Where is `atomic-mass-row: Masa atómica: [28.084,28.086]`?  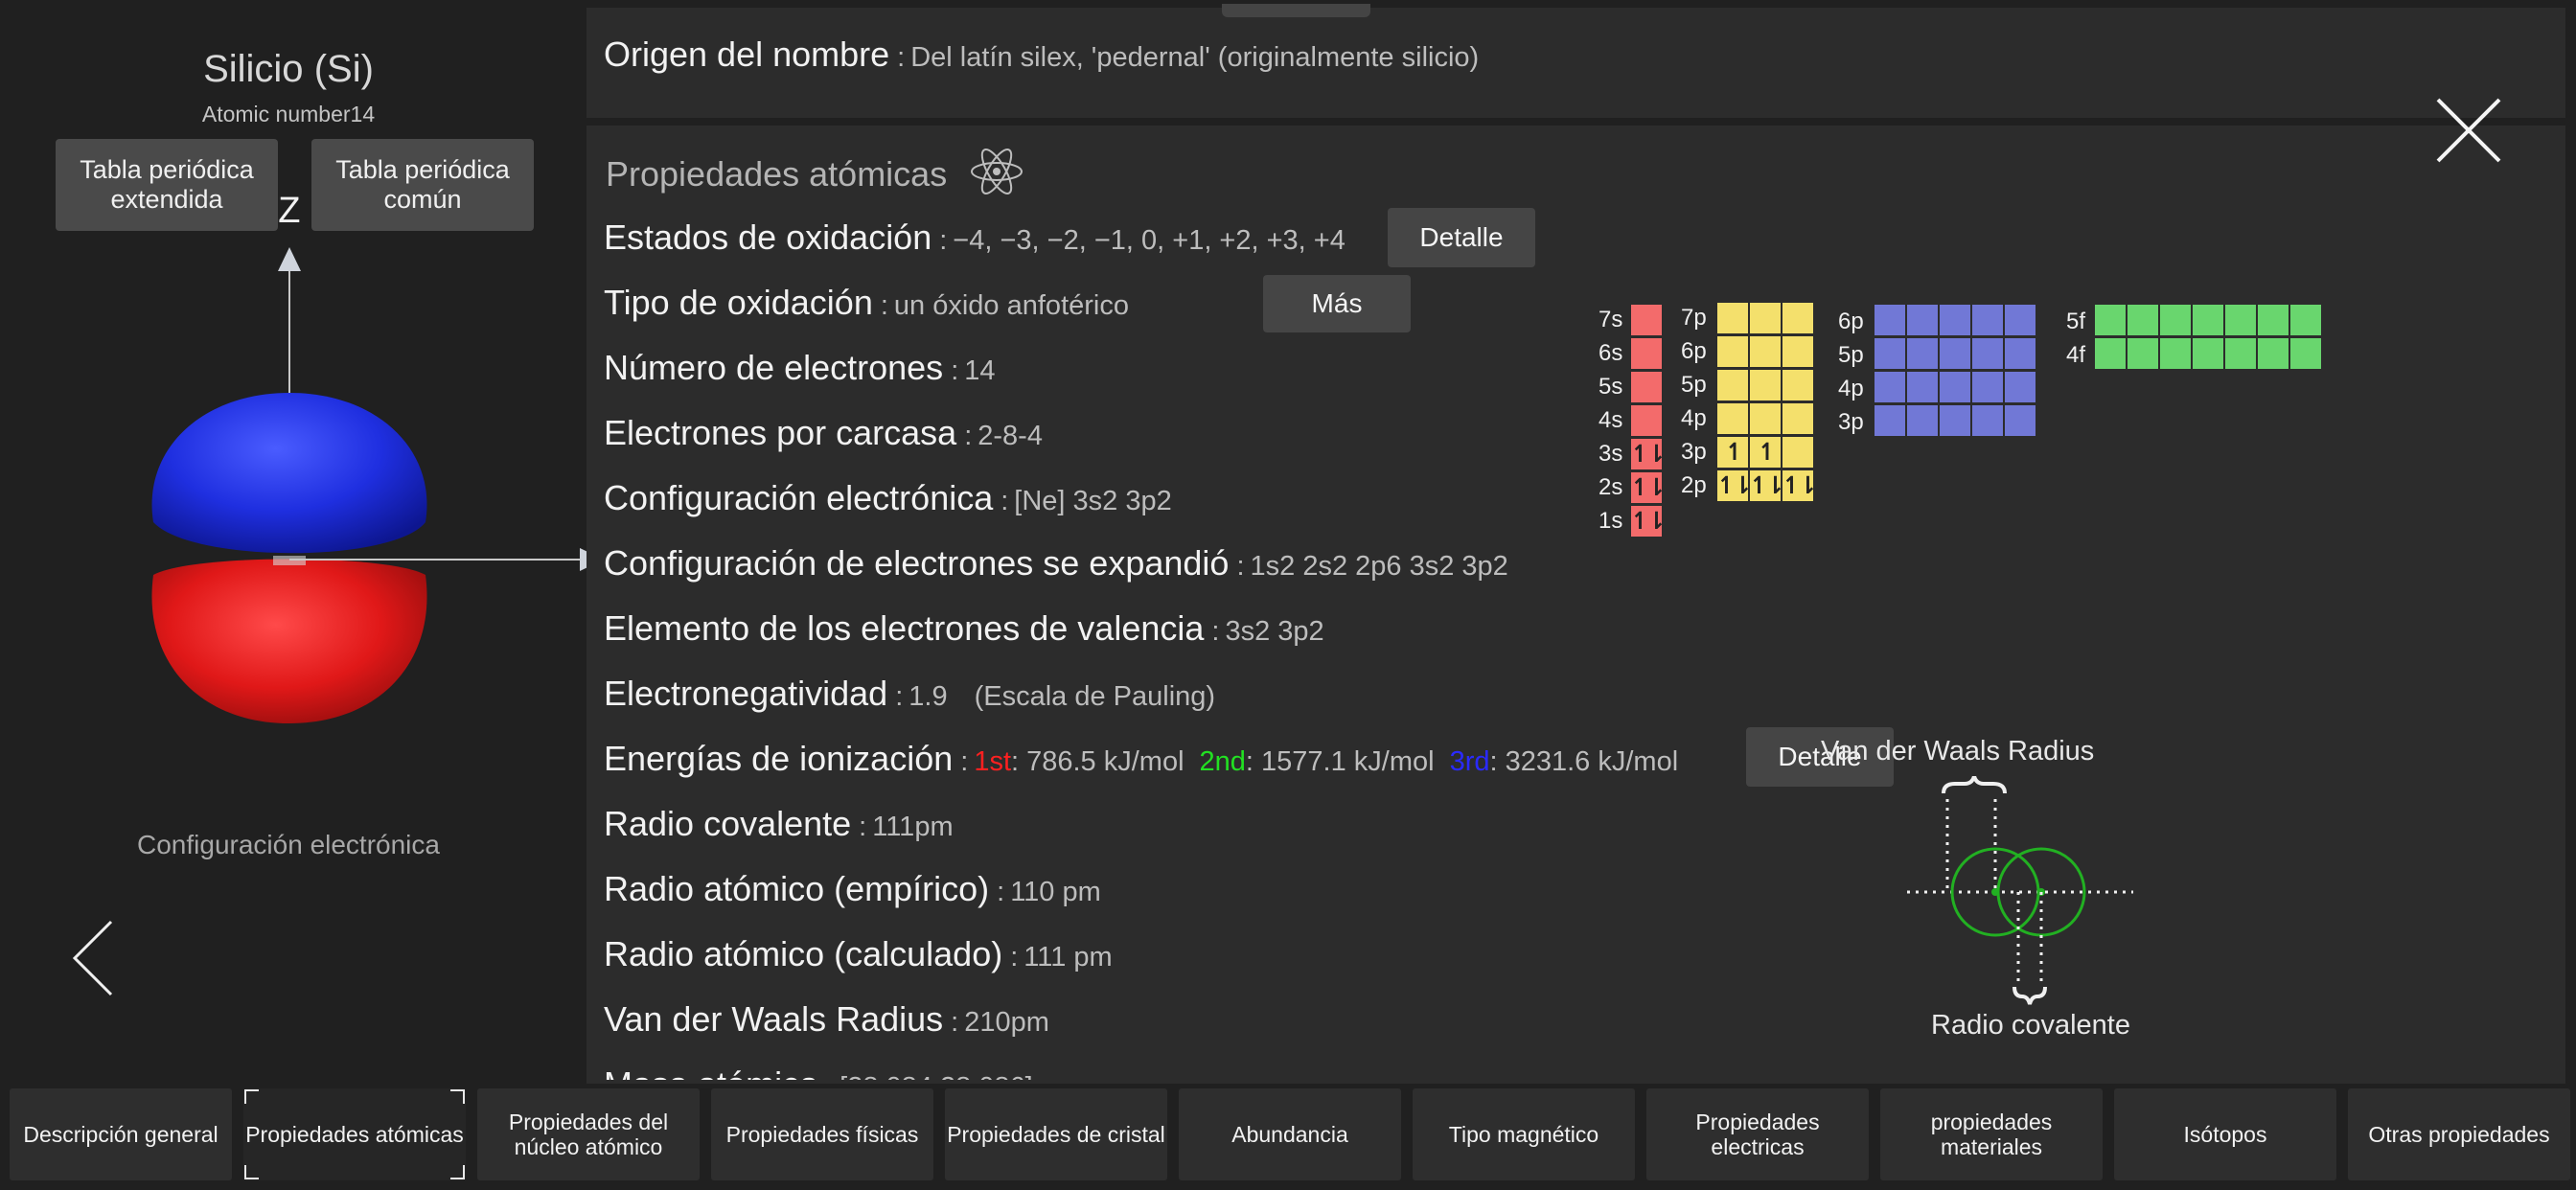
atomic-mass-row: Masa atómica: [28.084,28.086] is located at coordinates (818, 1072).